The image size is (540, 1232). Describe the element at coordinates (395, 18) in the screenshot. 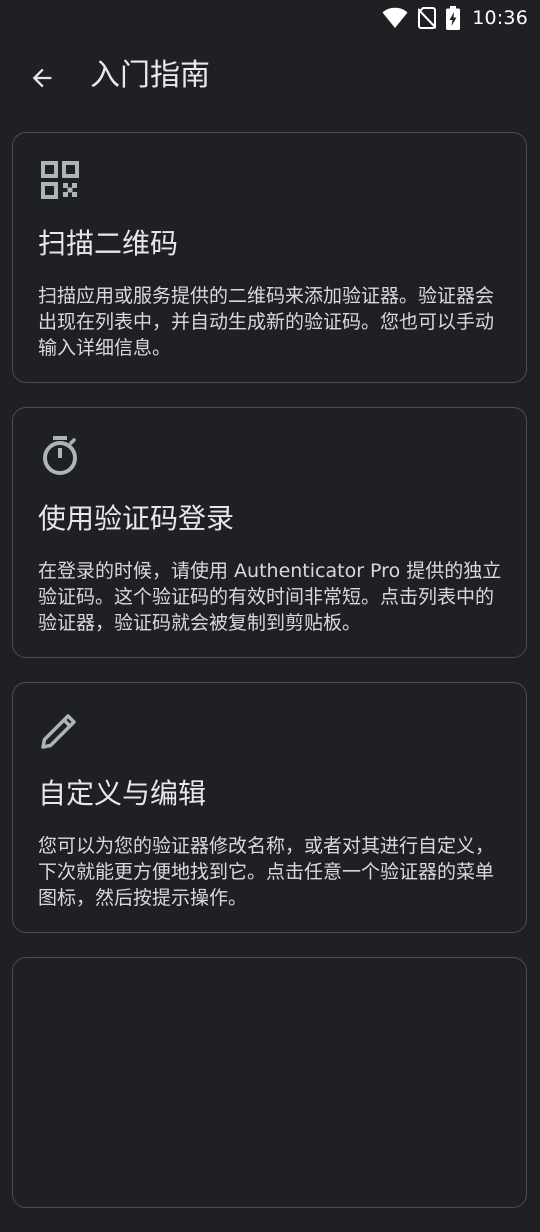

I see `wifi-icon` at that location.